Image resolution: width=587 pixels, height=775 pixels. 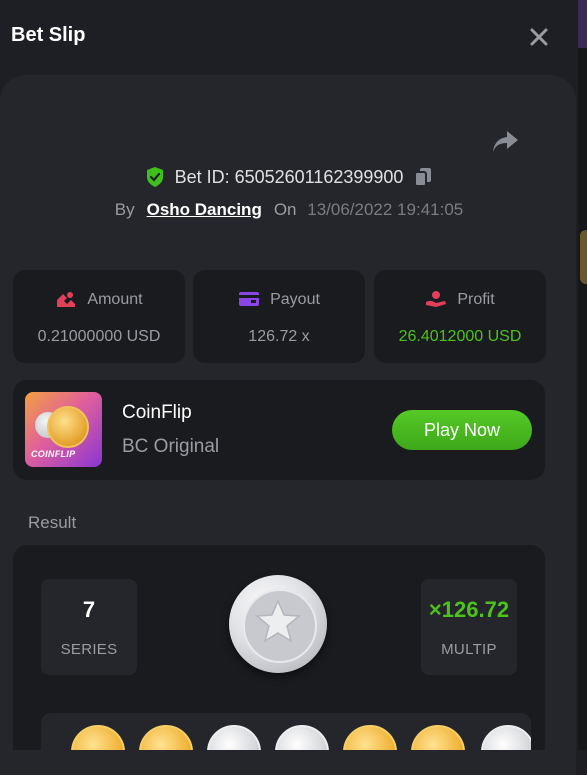 What do you see at coordinates (99, 316) in the screenshot?
I see `amount-card: Amount 0.21000000 USD` at bounding box center [99, 316].